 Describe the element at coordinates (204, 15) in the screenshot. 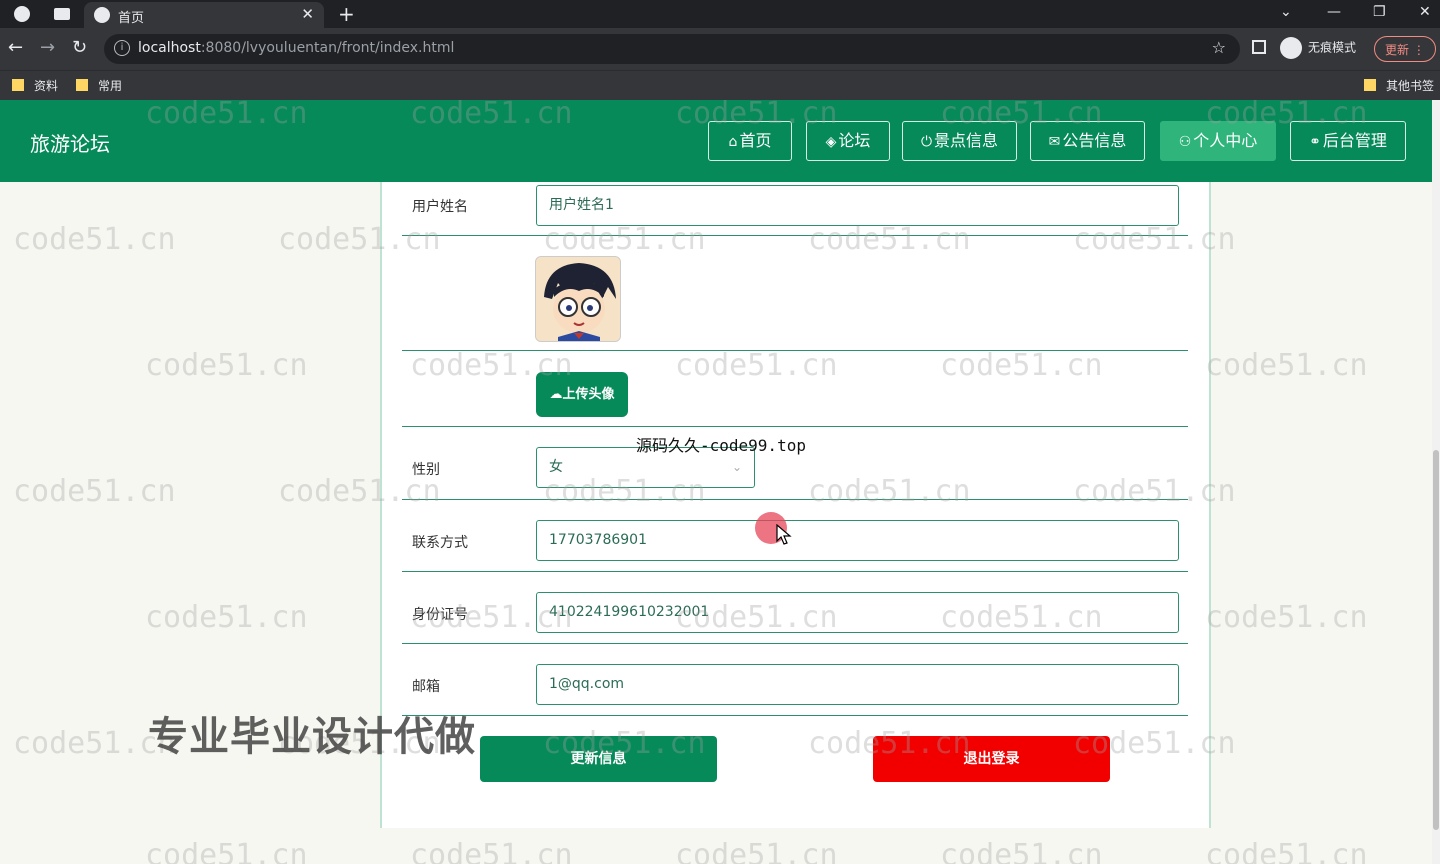

I see `browser-tab: 首页 ✕` at that location.